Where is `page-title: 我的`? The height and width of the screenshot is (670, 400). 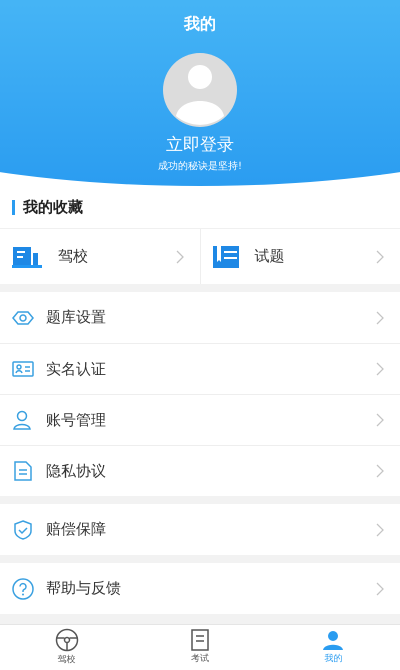
page-title: 我的 is located at coordinates (200, 24).